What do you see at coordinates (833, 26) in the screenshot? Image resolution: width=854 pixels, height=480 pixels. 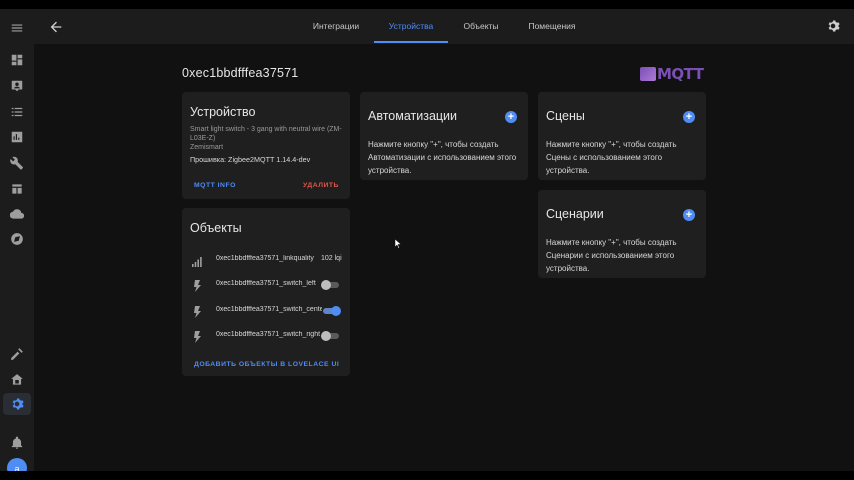 I see `gear-icon` at bounding box center [833, 26].